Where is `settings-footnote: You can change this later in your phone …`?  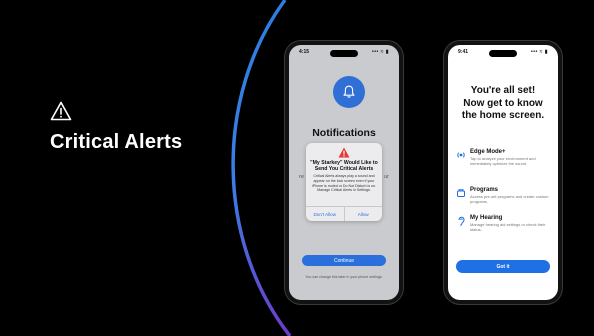 settings-footnote: You can change this later in your phone … is located at coordinates (344, 277).